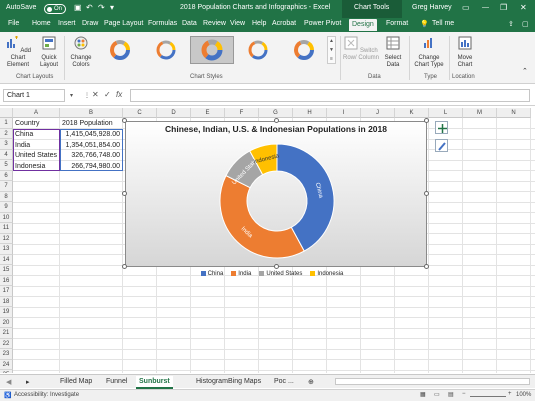 This screenshot has width=535, height=401. I want to click on tab-file: File, so click(13, 23).